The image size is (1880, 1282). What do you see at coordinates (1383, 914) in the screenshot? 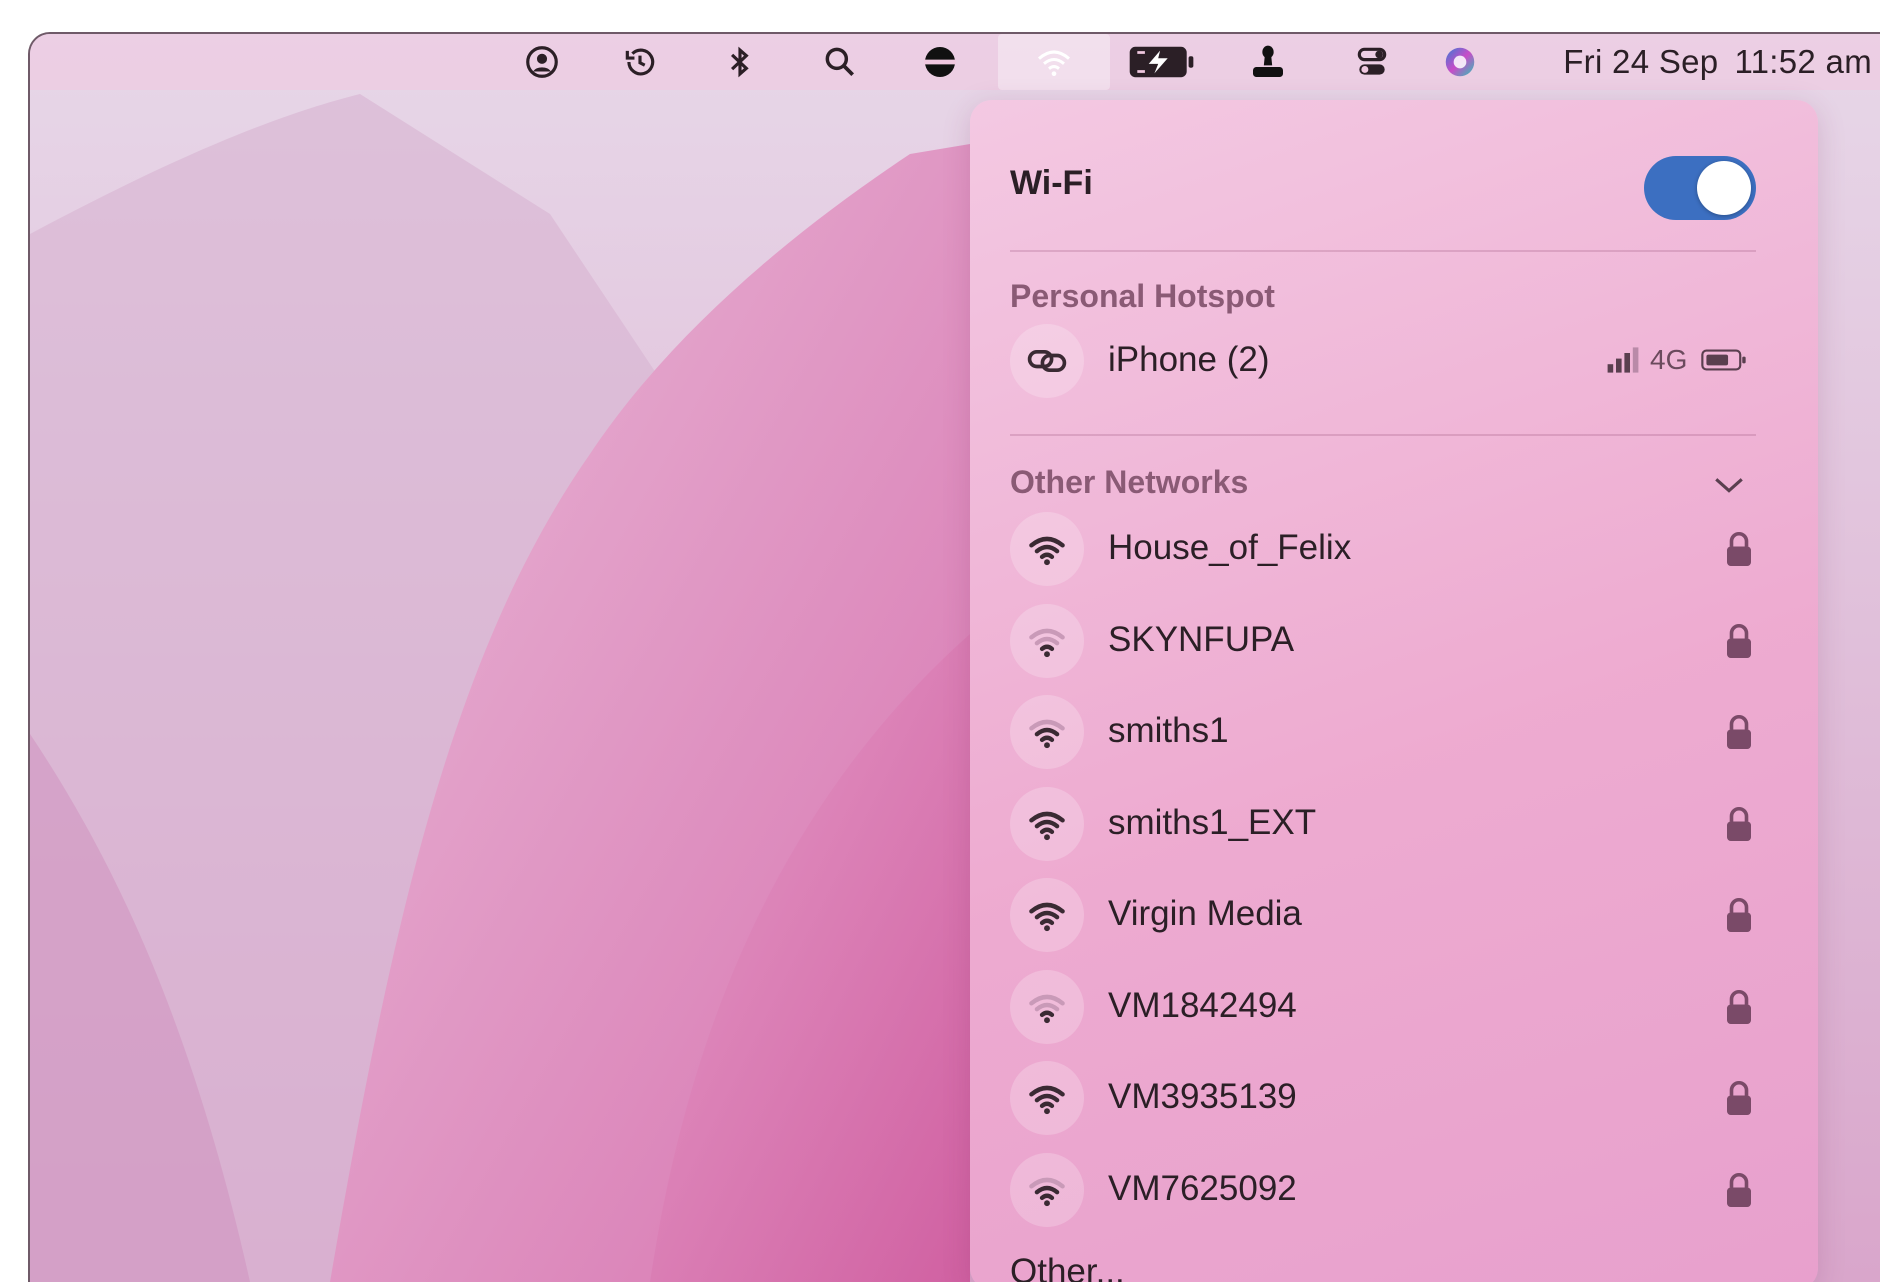
I see `network-row: Virgin Media` at bounding box center [1383, 914].